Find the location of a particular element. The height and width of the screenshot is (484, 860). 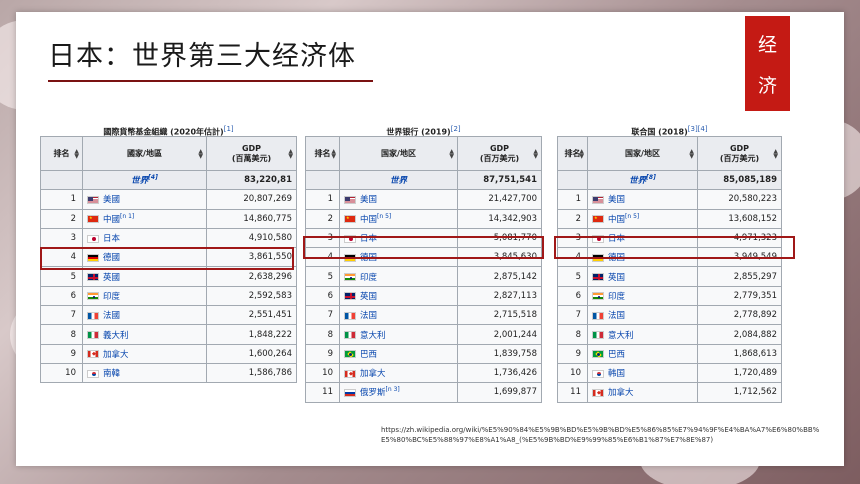

country-link: 中國 is located at coordinates (111, 220).